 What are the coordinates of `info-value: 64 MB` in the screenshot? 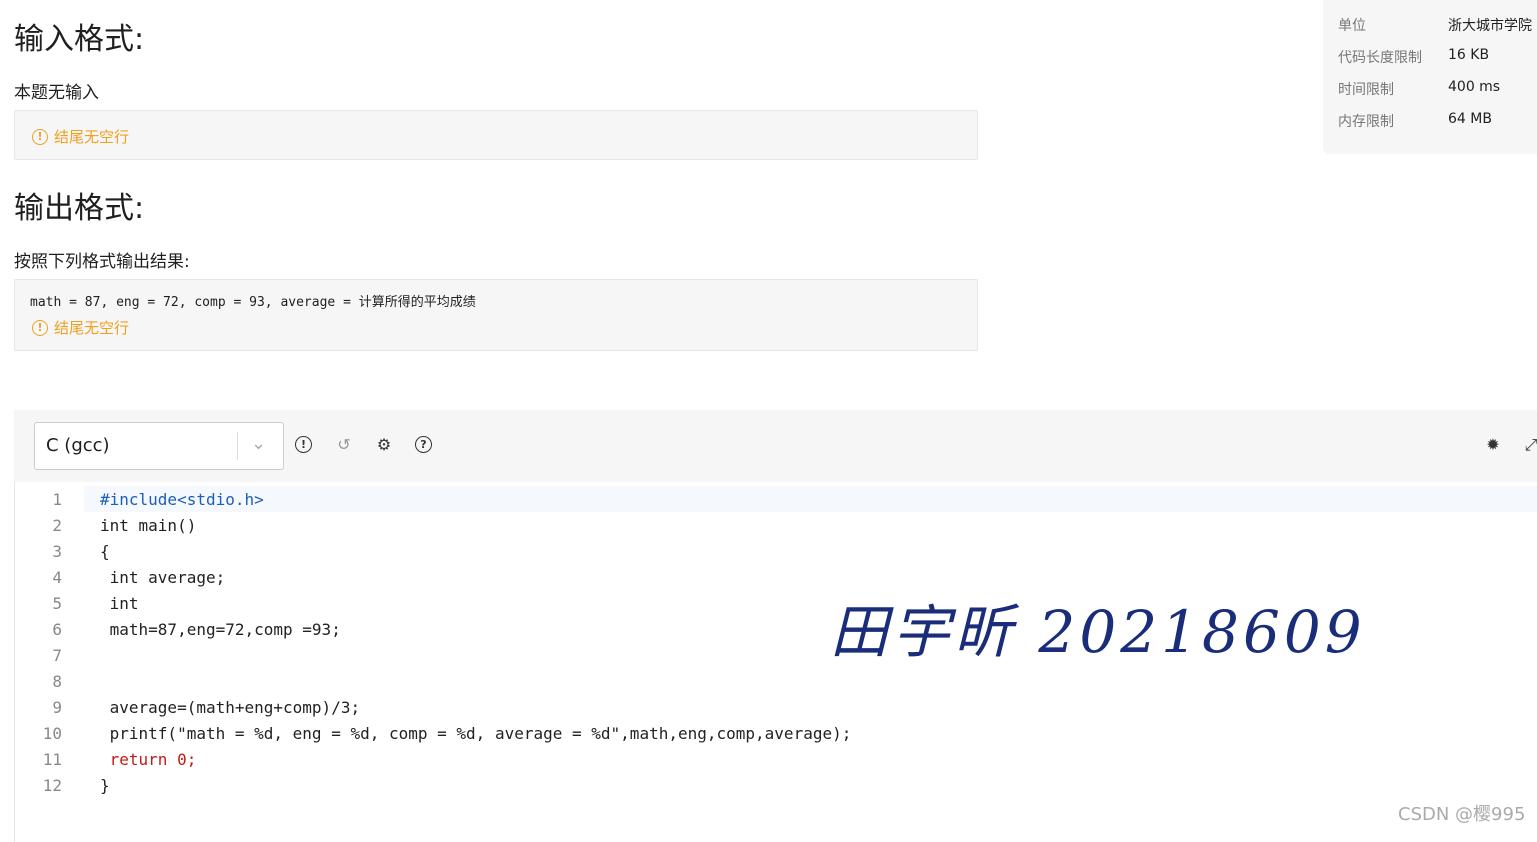 It's located at (1470, 119).